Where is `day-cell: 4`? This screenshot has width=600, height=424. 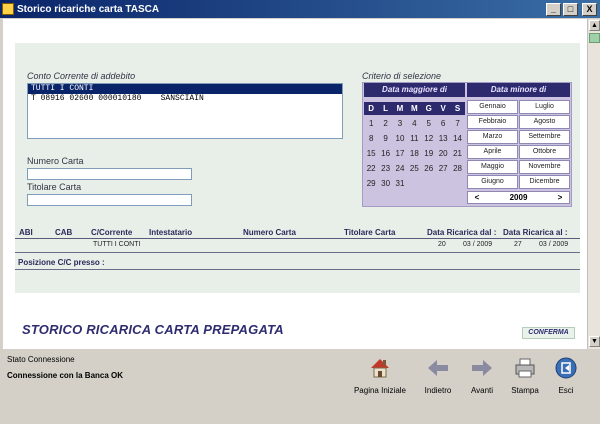
day-cell: 4 is located at coordinates (414, 123).